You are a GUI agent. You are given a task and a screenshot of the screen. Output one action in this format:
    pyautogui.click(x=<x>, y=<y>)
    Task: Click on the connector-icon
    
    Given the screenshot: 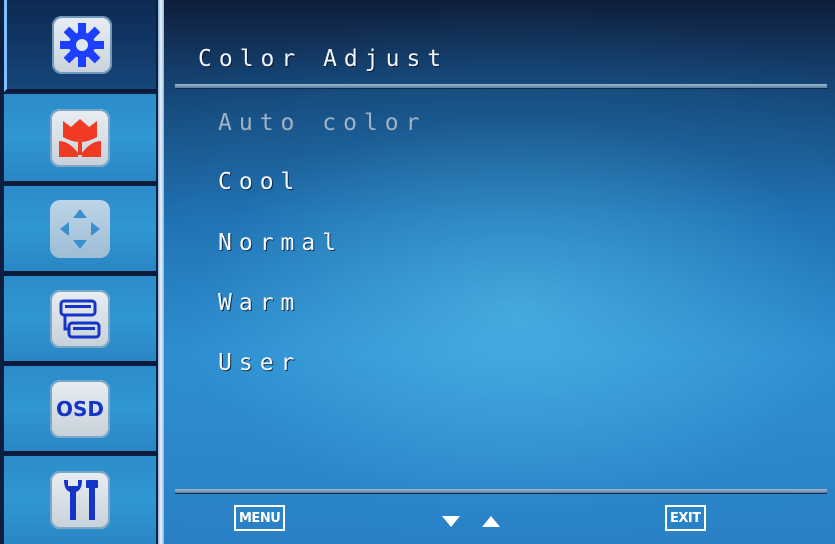 What is the action you would take?
    pyautogui.click(x=80, y=318)
    